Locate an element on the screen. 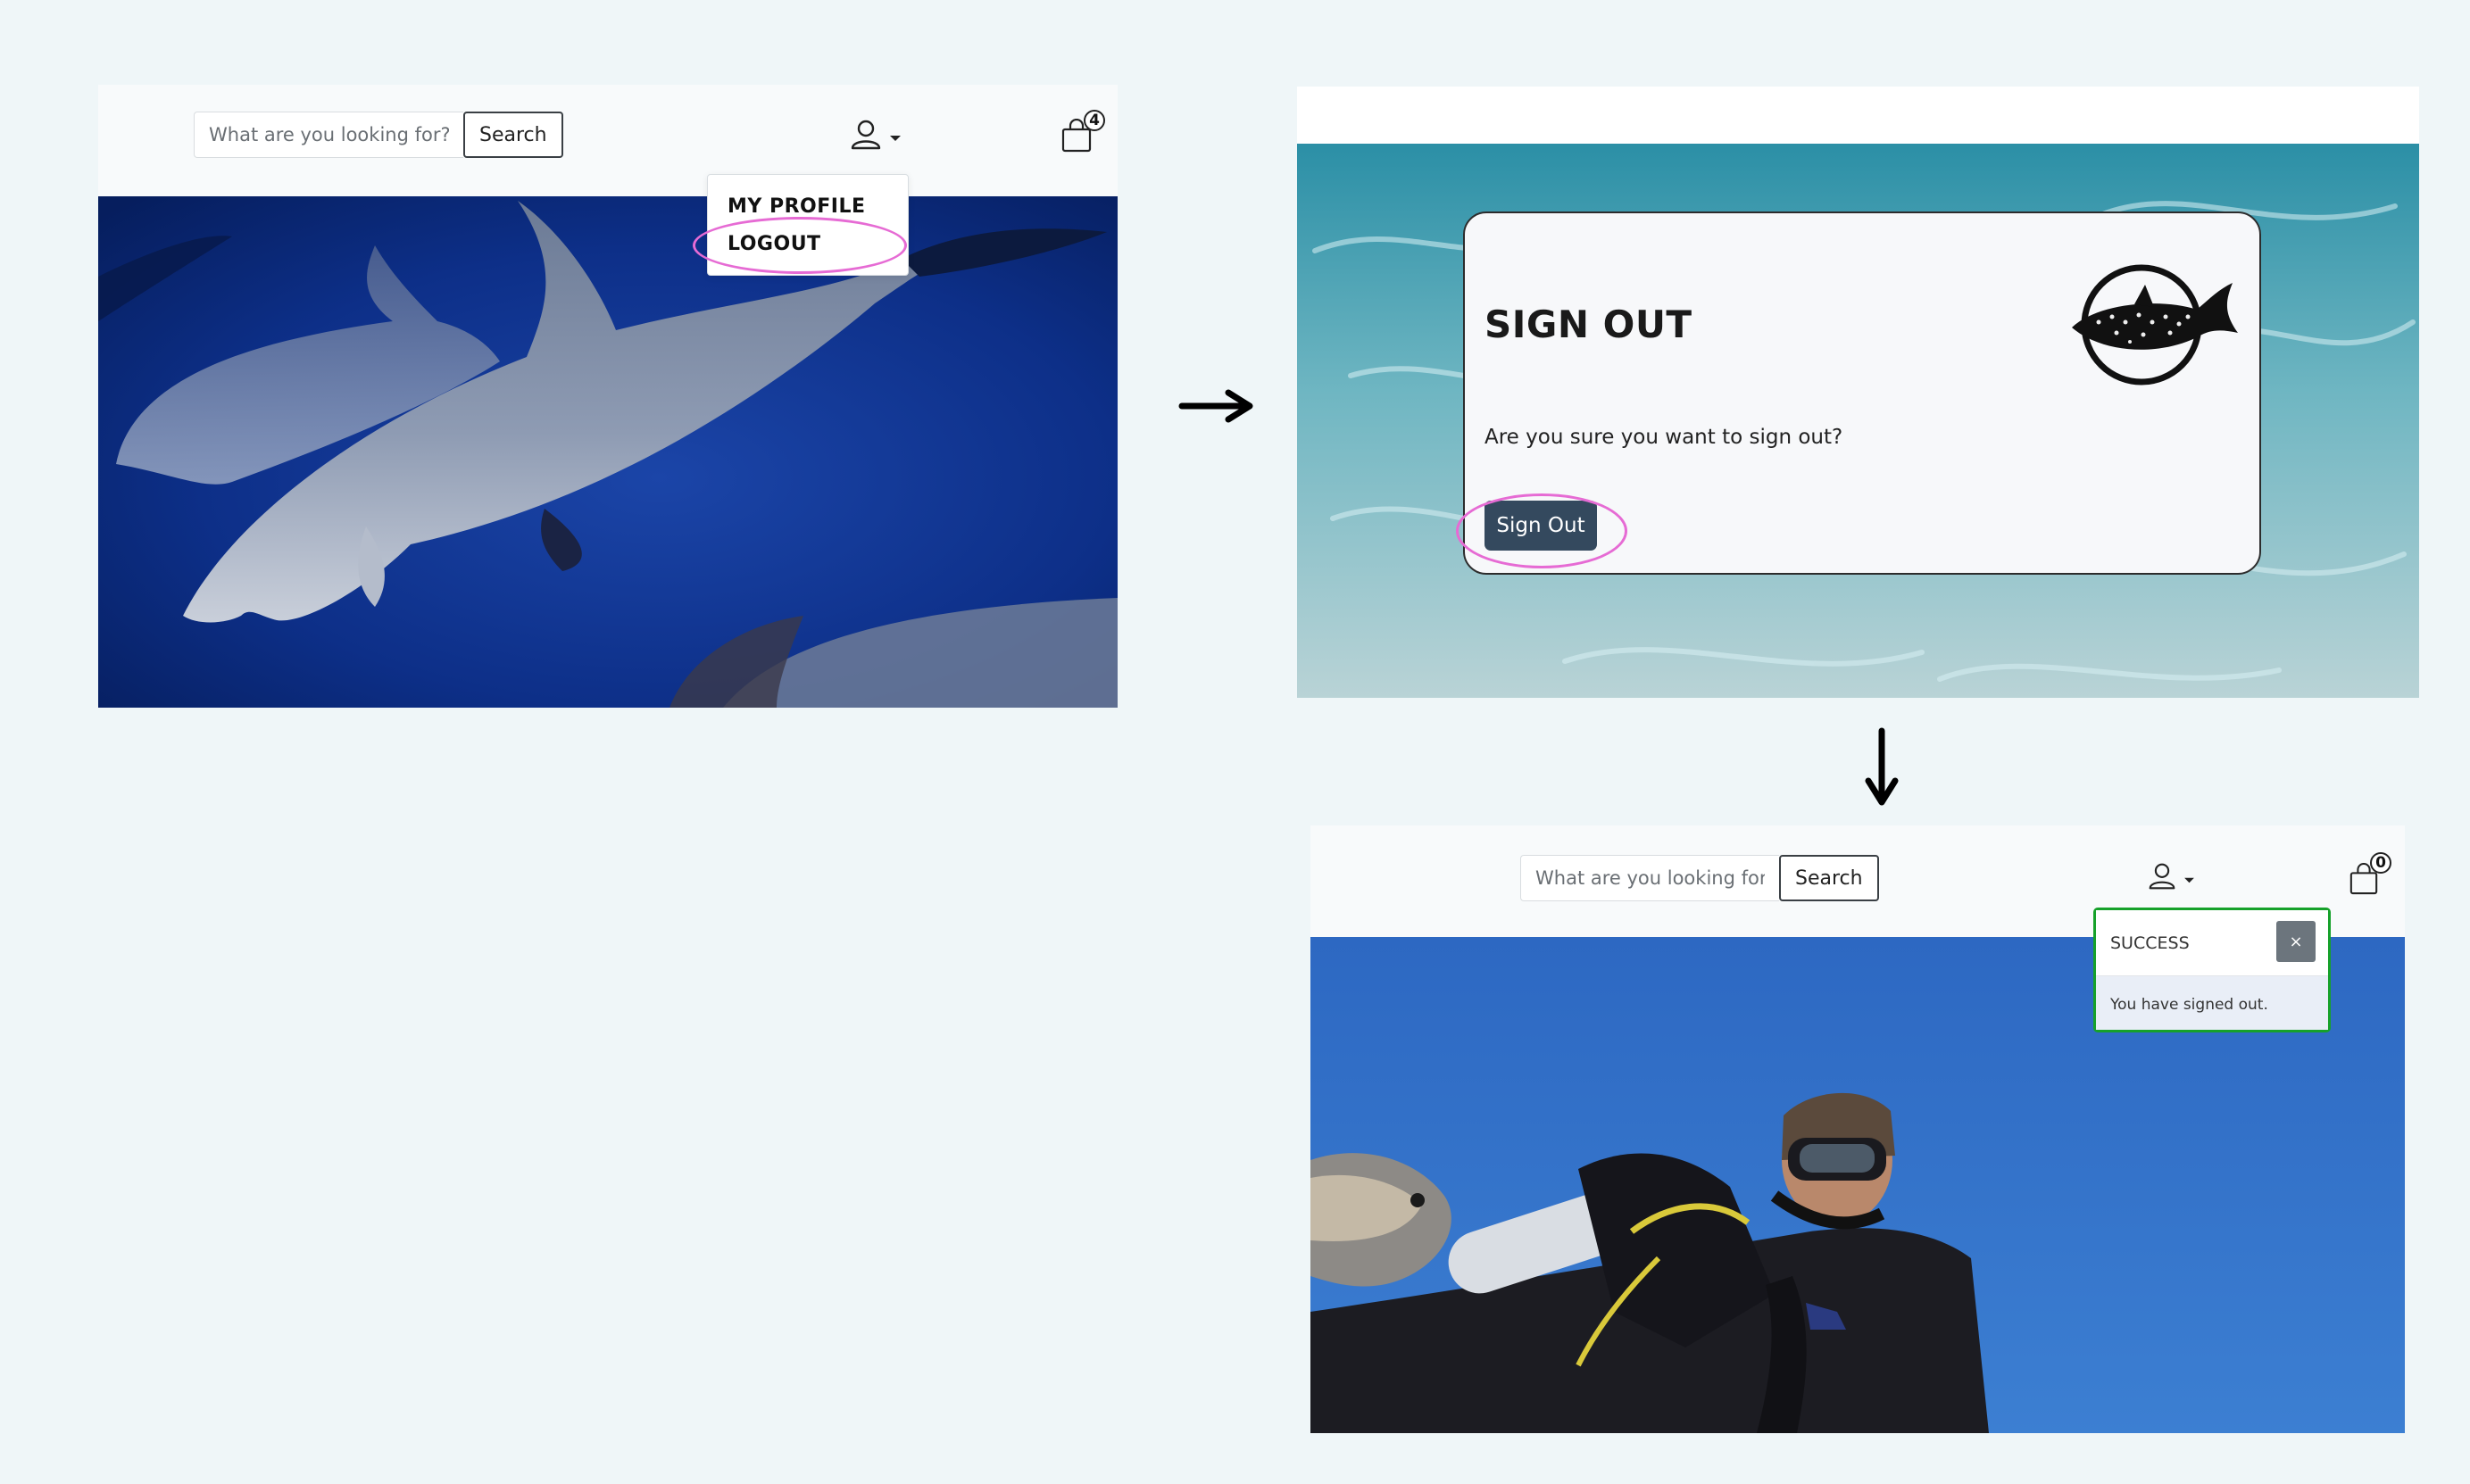 This screenshot has width=2470, height=1484. cart-button: 4 is located at coordinates (1082, 133).